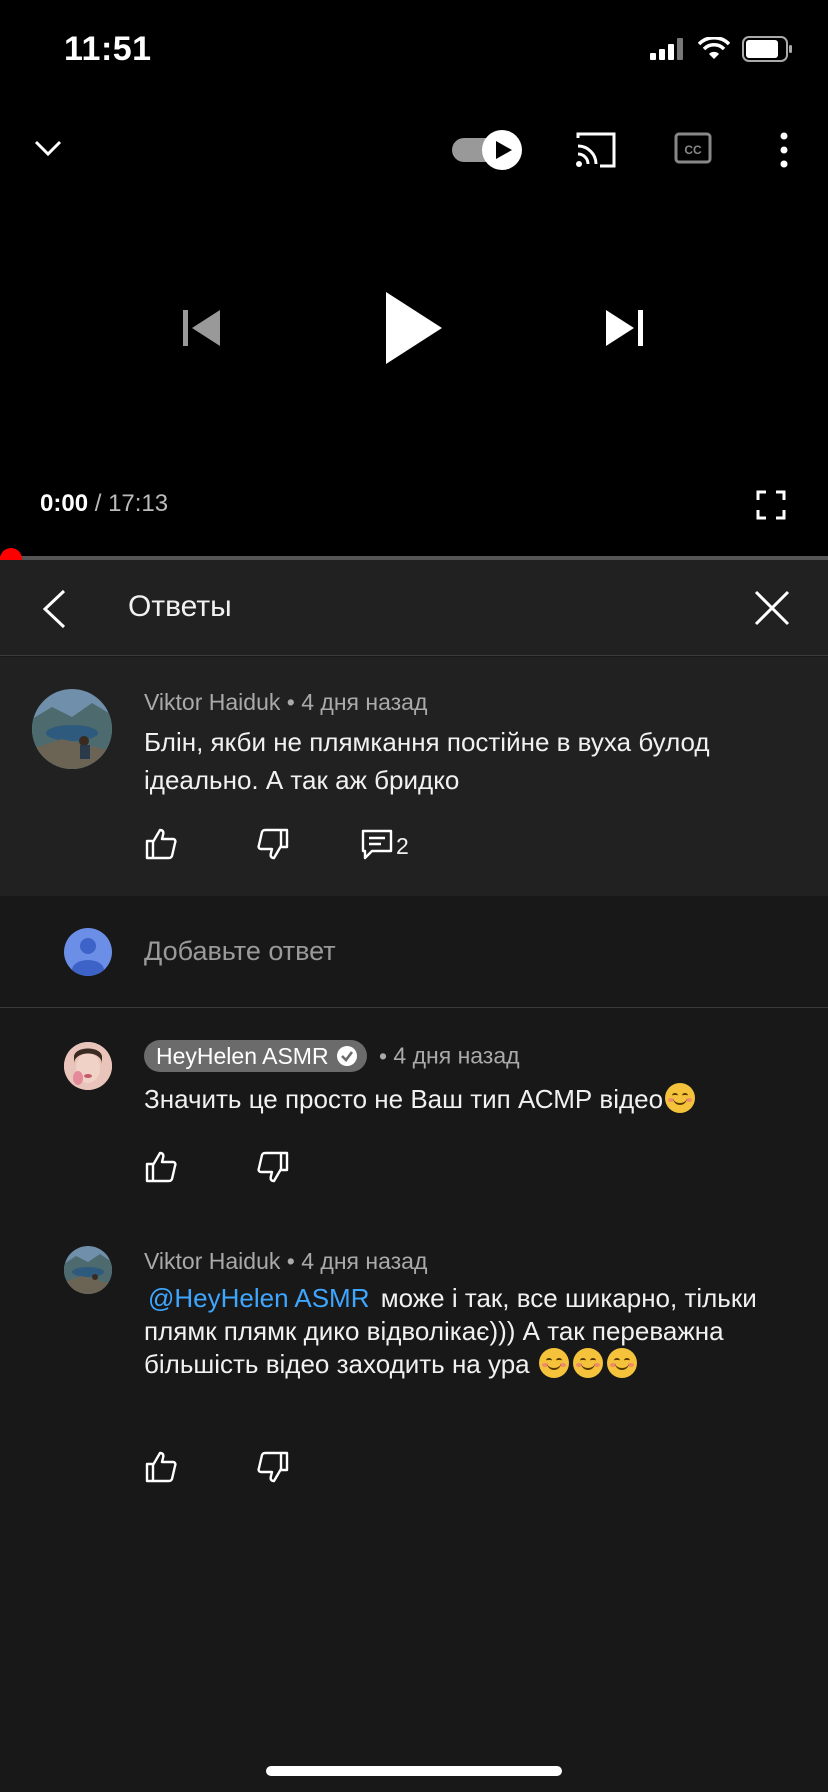  I want to click on close-icon, so click(772, 608).